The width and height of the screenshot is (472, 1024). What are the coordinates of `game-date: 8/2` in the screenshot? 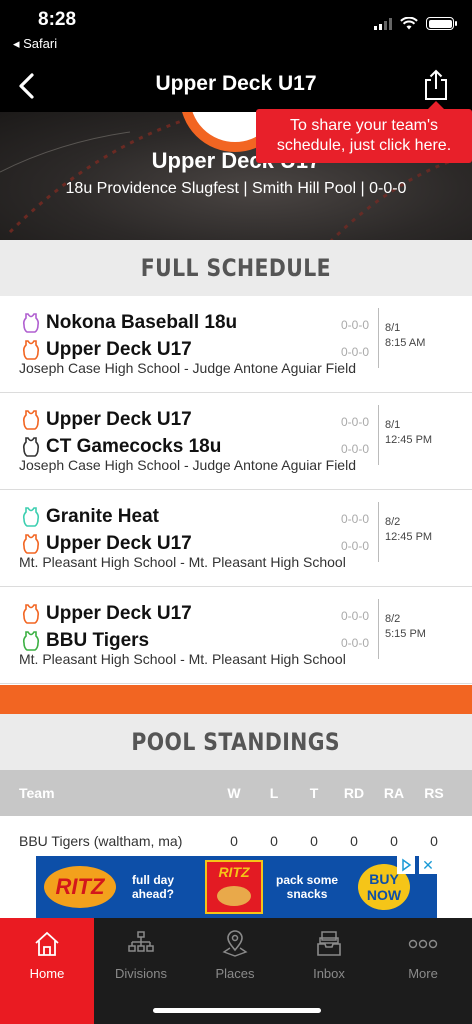 It's located at (393, 619).